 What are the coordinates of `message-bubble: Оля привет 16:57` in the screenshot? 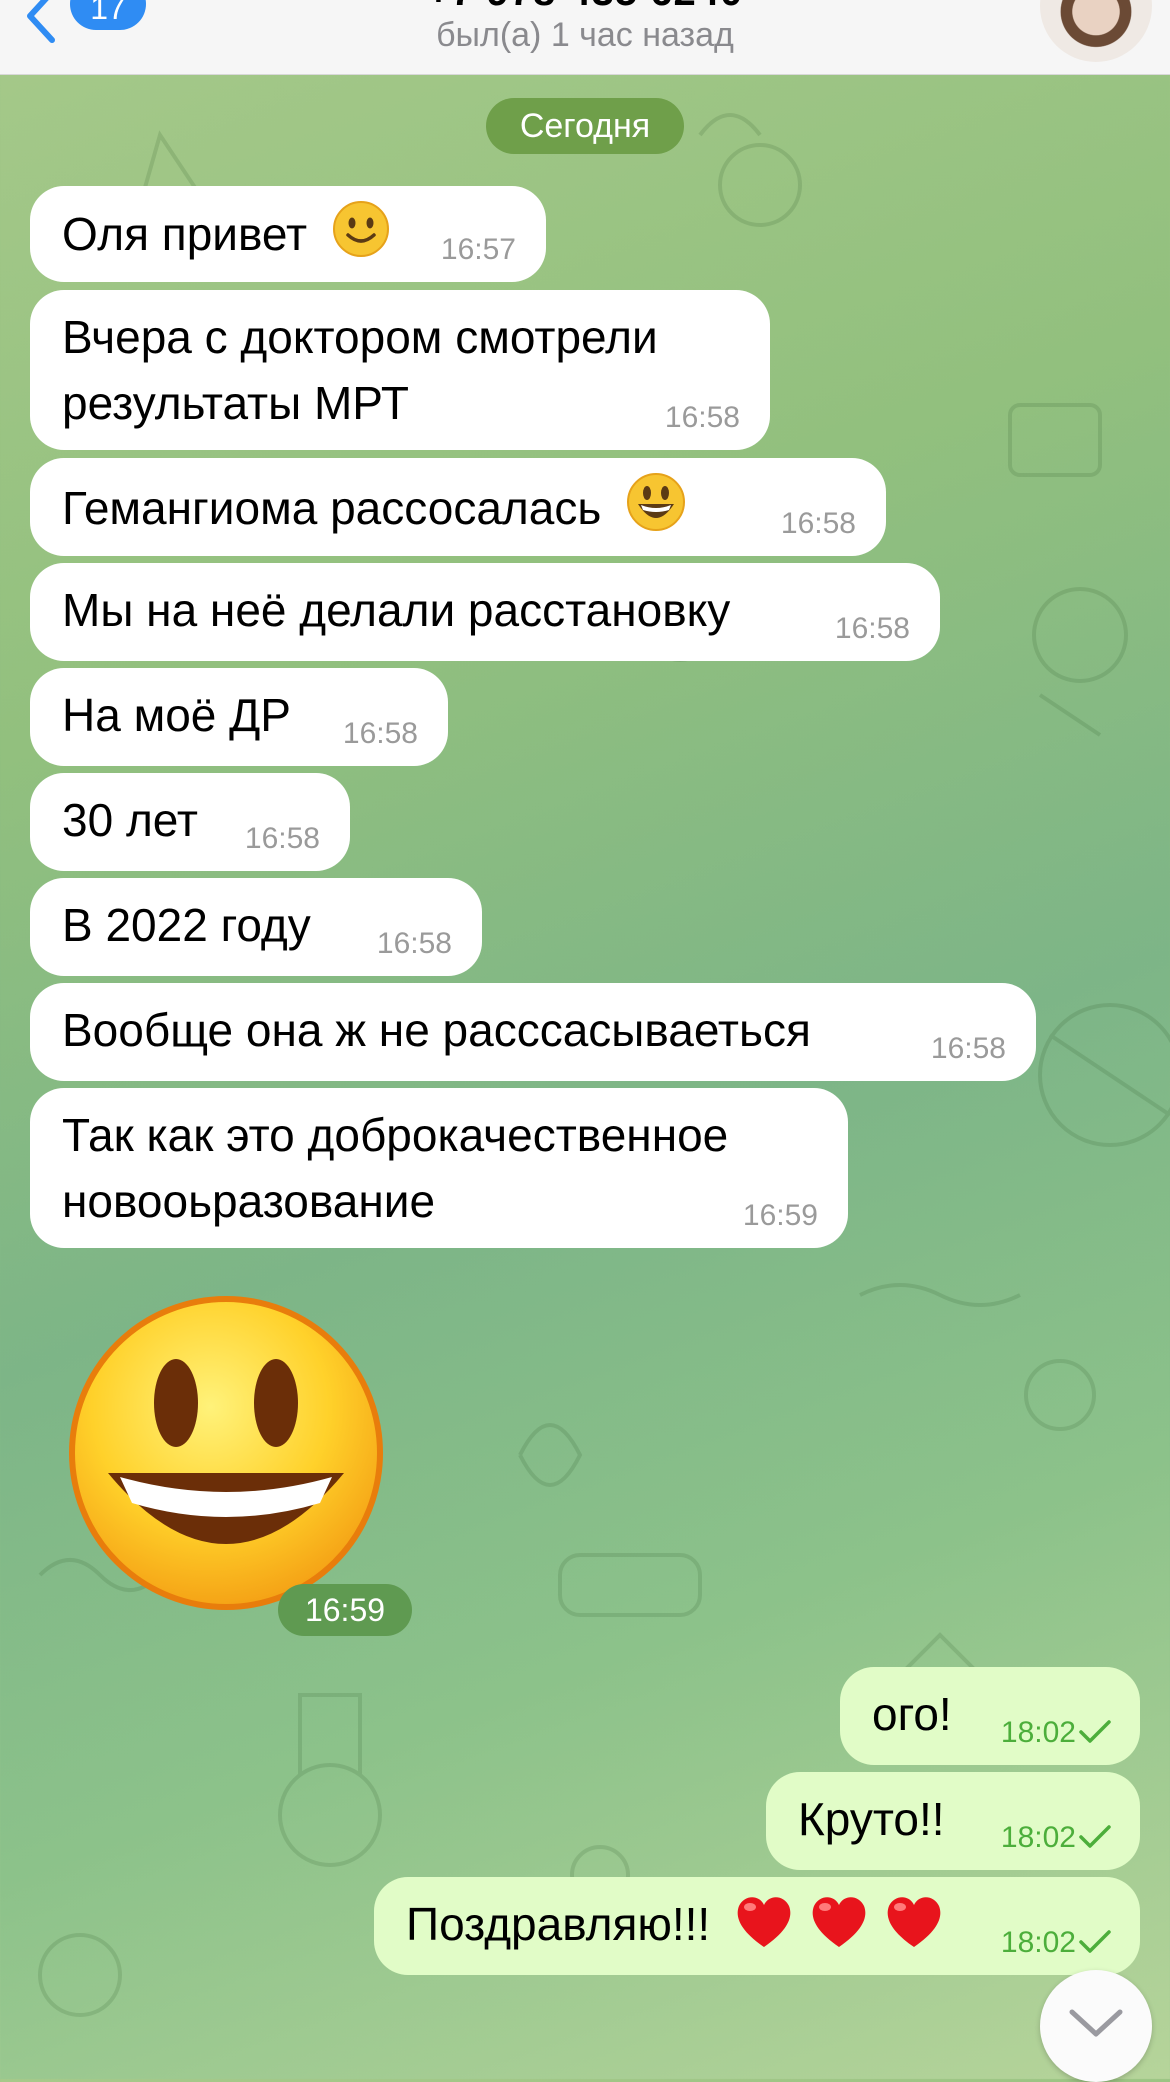 It's located at (288, 234).